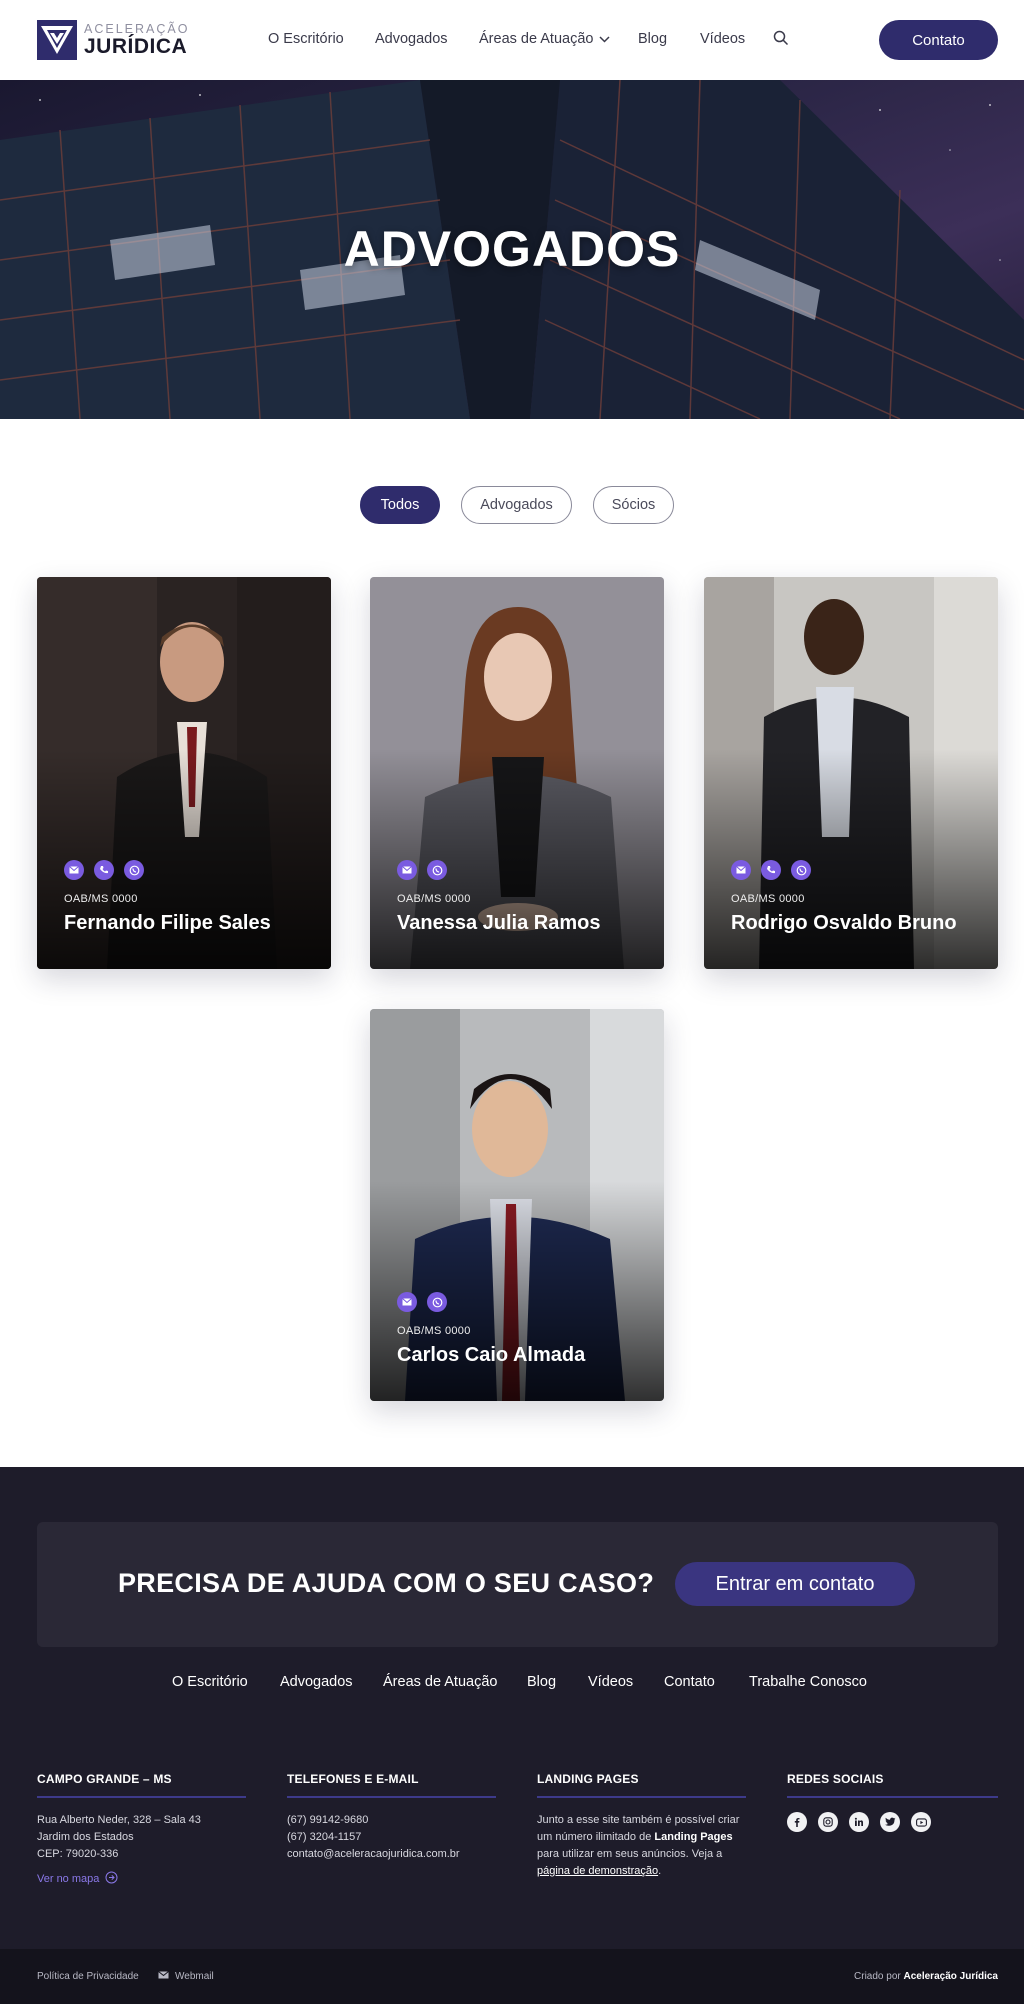  Describe the element at coordinates (163, 1976) in the screenshot. I see `envelope-icon` at that location.